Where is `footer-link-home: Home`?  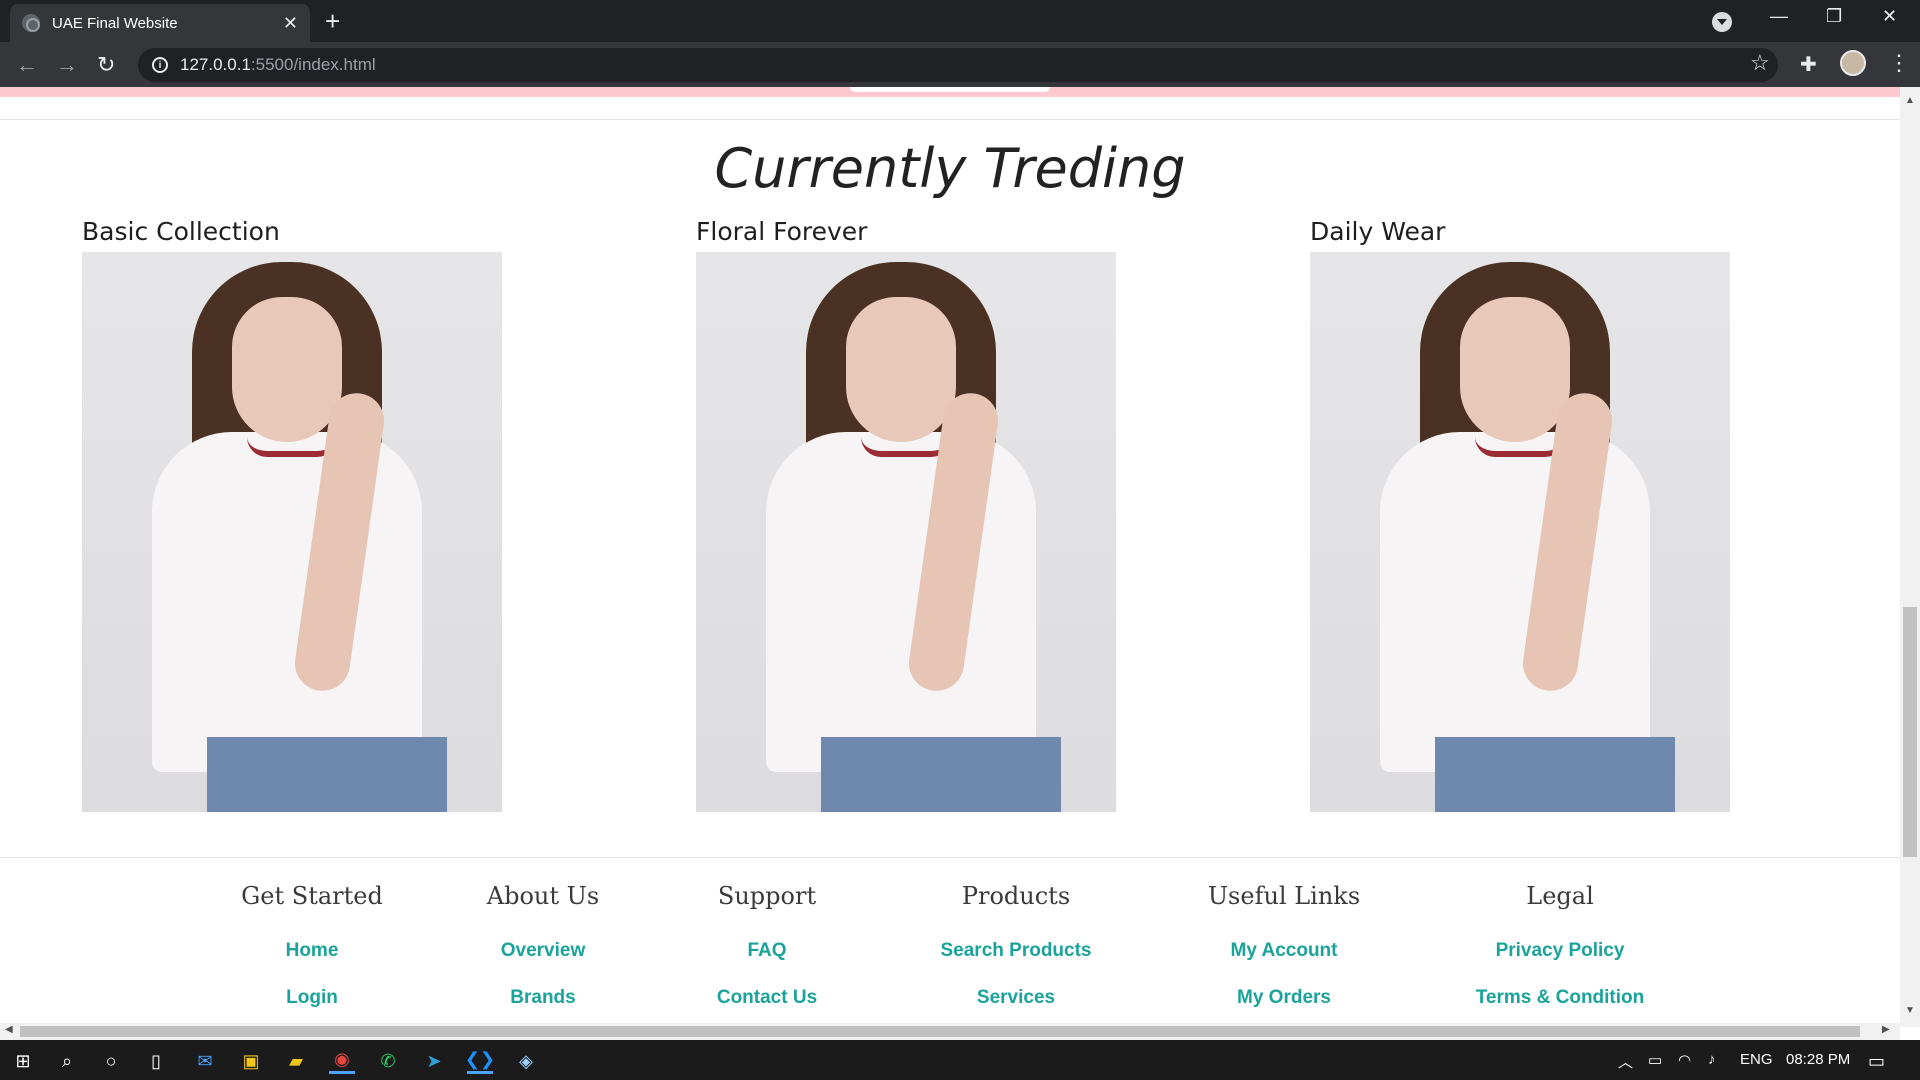
footer-link-home: Home is located at coordinates (312, 951).